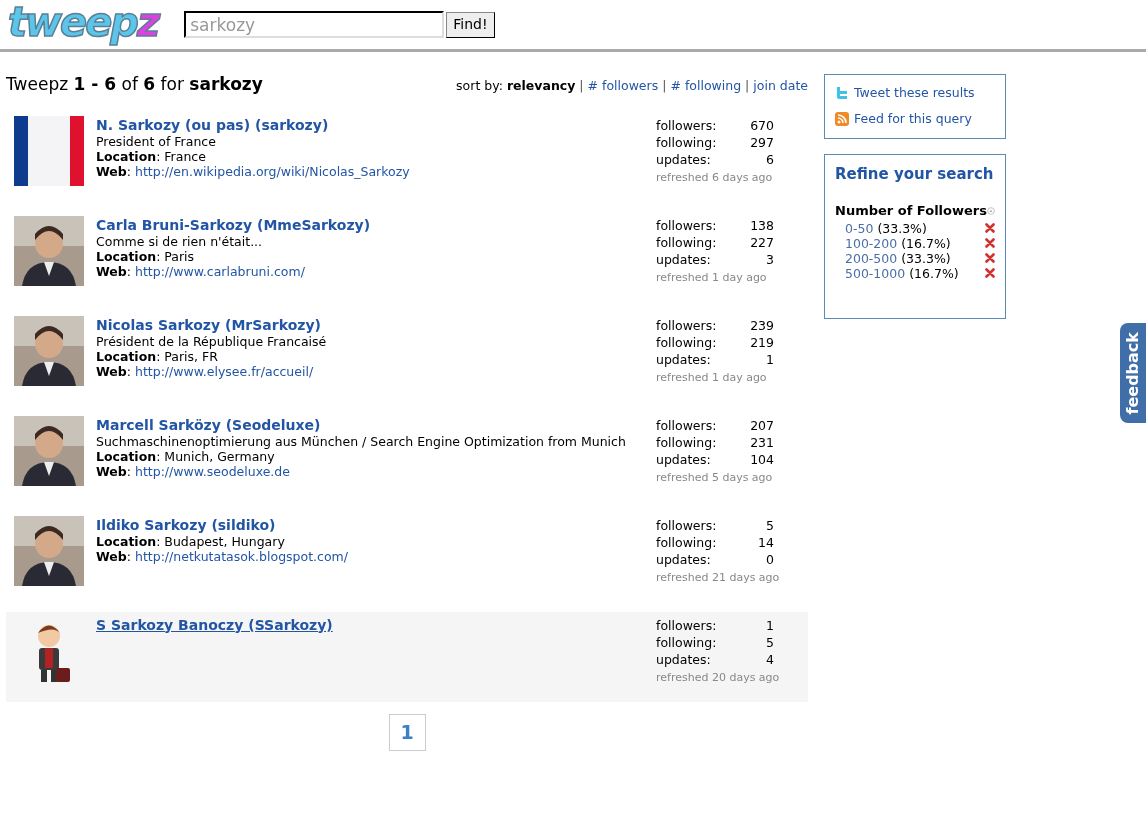  Describe the element at coordinates (361, 441) in the screenshot. I see `user-bio: Suchmaschinenoptimierung aus München / Search Engine Optimization from Munich` at that location.